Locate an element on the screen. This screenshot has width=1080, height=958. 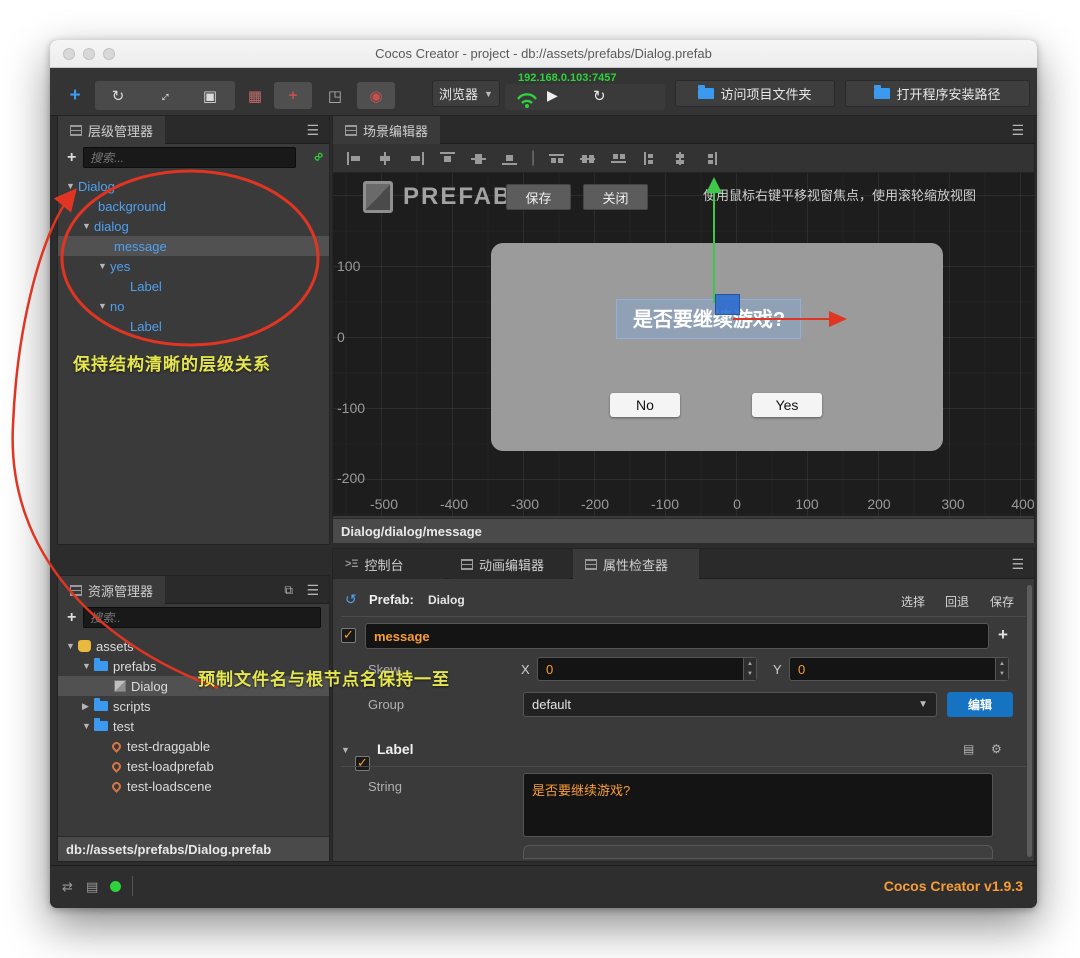
hierarchy-node-no: no is located at coordinates (193, 306).